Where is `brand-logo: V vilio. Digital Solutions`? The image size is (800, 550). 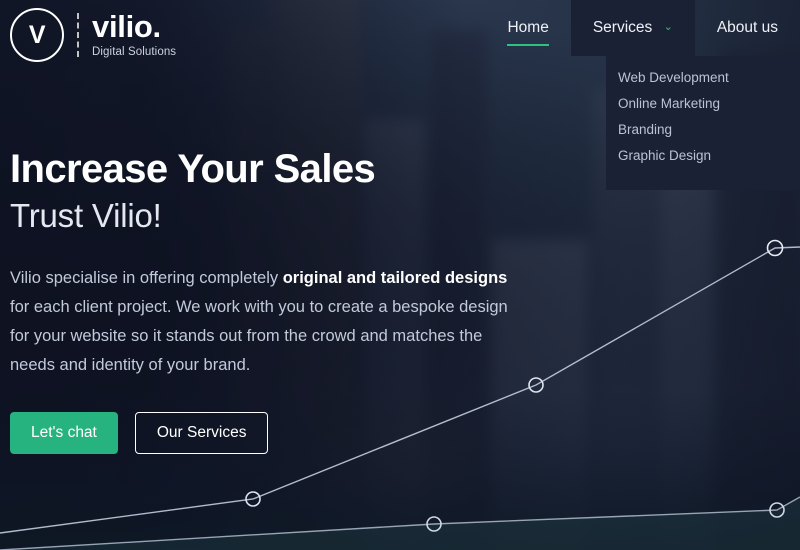
brand-logo: V vilio. Digital Solutions is located at coordinates (93, 35).